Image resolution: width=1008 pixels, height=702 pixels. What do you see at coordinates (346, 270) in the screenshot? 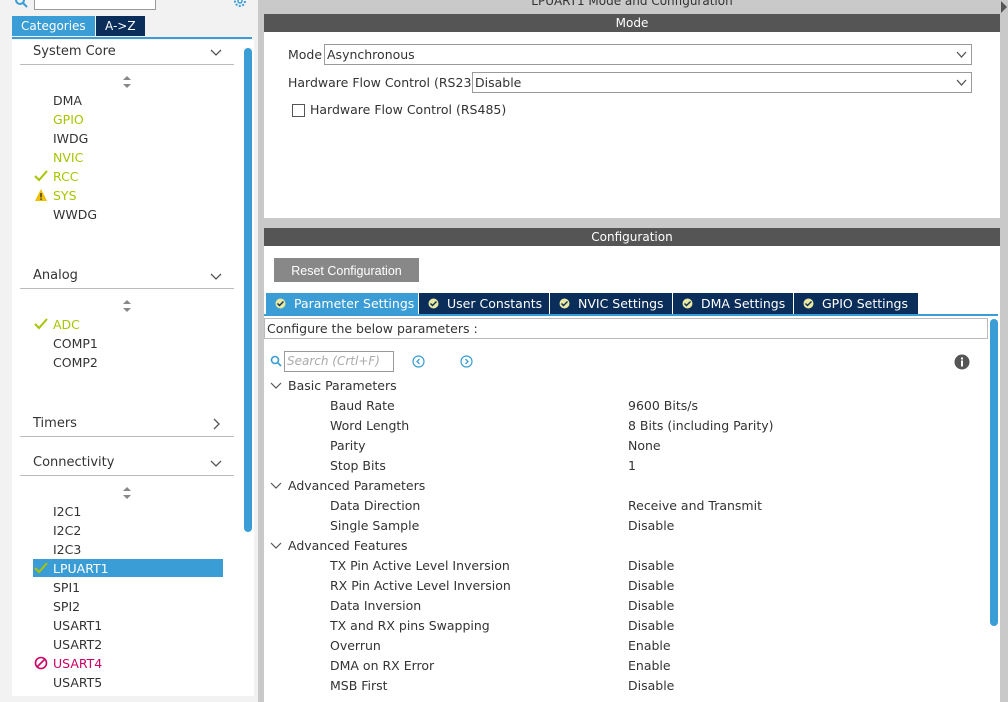
I see `reset-configuration-button: Reset Configuration` at bounding box center [346, 270].